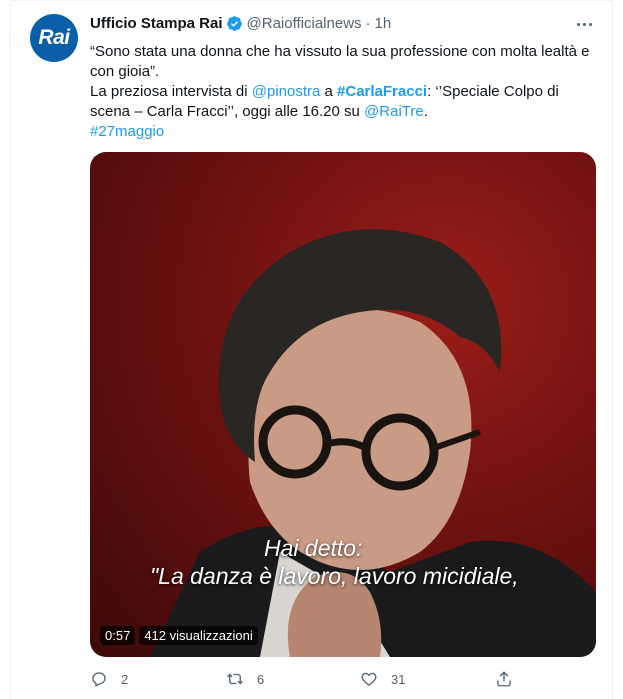  Describe the element at coordinates (198, 635) in the screenshot. I see `view-count: 412 visualizzazioni` at that location.